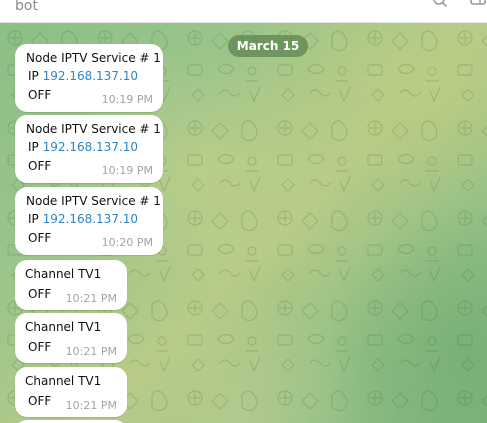 The height and width of the screenshot is (423, 487). What do you see at coordinates (26, 7) in the screenshot?
I see `chat-title: bot` at bounding box center [26, 7].